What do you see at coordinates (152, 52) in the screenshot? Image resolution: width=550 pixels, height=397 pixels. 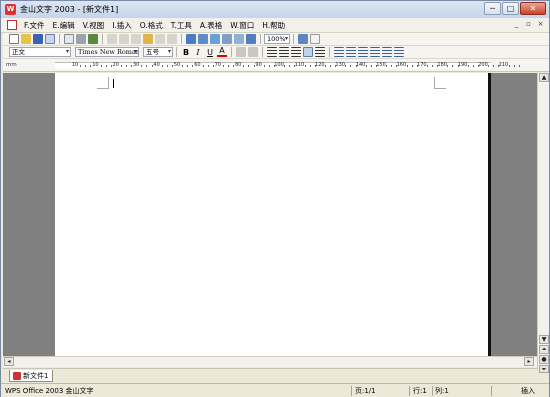 I see `font-size-value: 五号` at bounding box center [152, 52].